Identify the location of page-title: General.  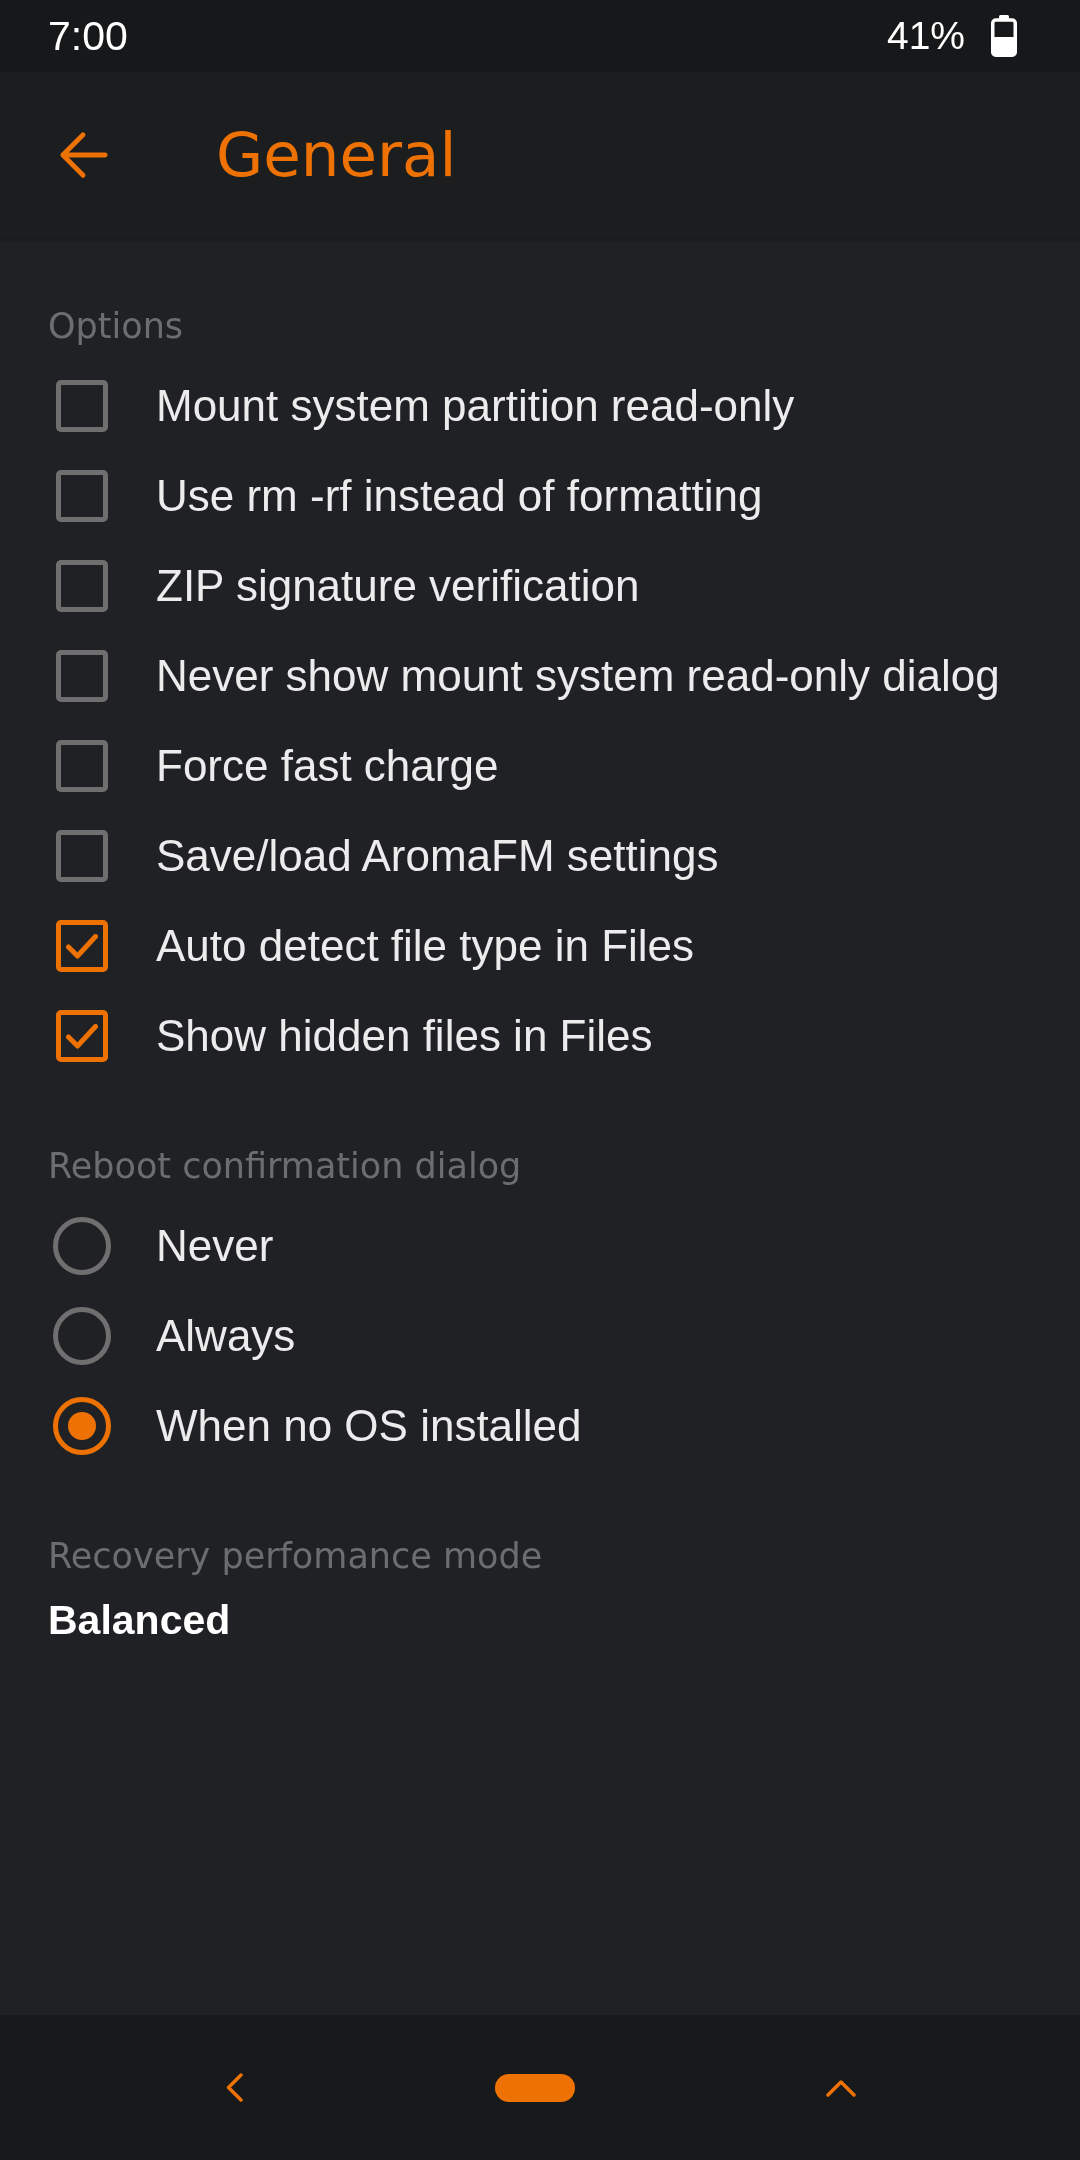
(336, 155).